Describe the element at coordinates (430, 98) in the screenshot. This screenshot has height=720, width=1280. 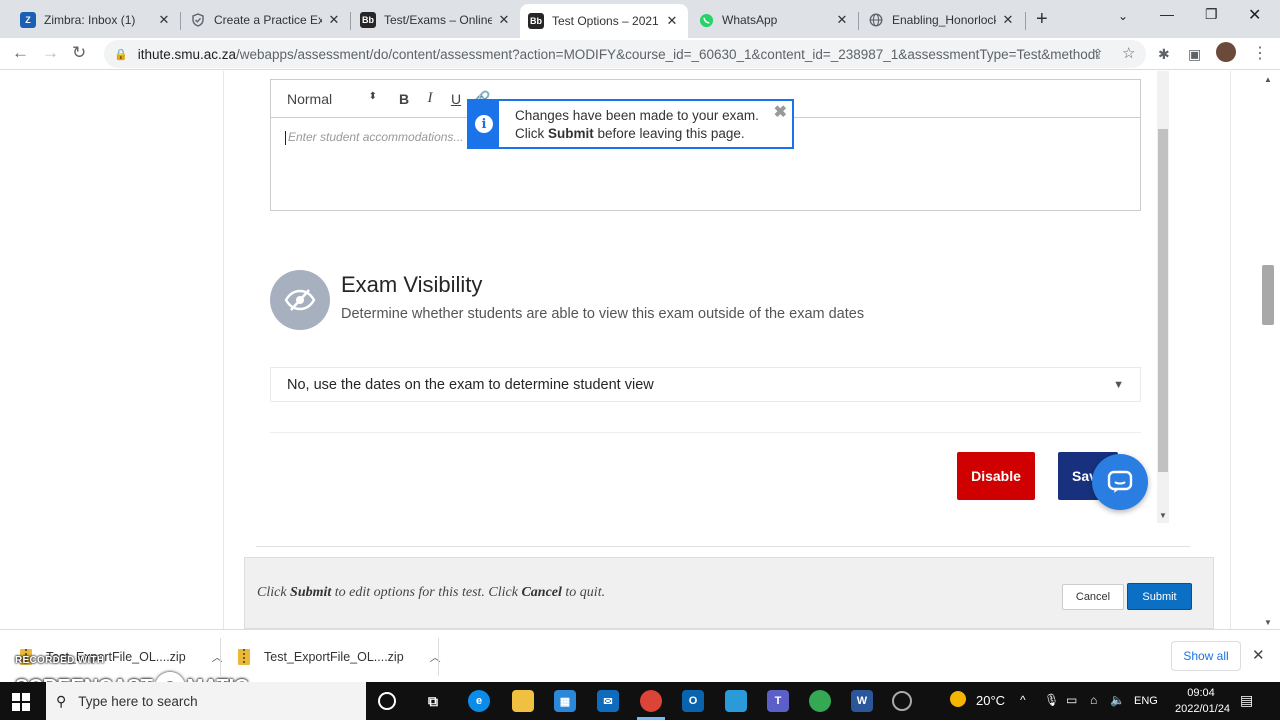
I see `italic-icon: I` at that location.